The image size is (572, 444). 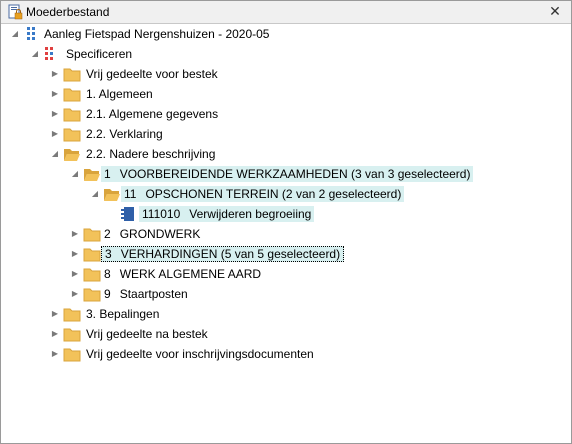 I want to click on tree-node-verwijderen-begroeiing: 111010 Verwijderen begroeiing, so click(x=229, y=214).